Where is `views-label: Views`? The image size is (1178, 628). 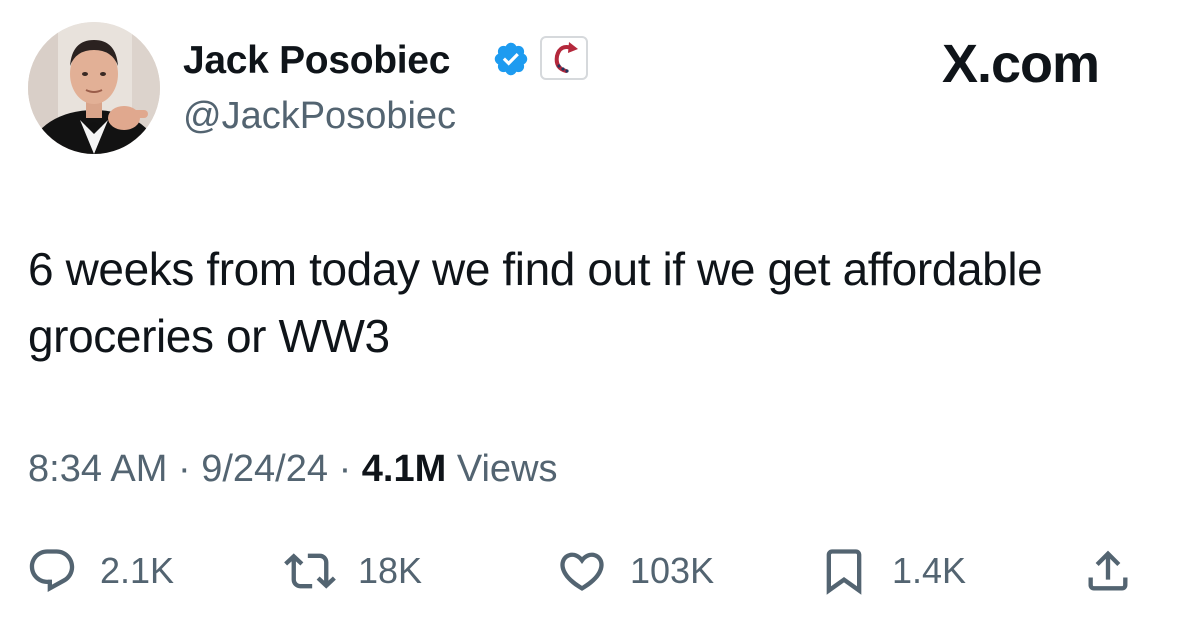 views-label: Views is located at coordinates (507, 469).